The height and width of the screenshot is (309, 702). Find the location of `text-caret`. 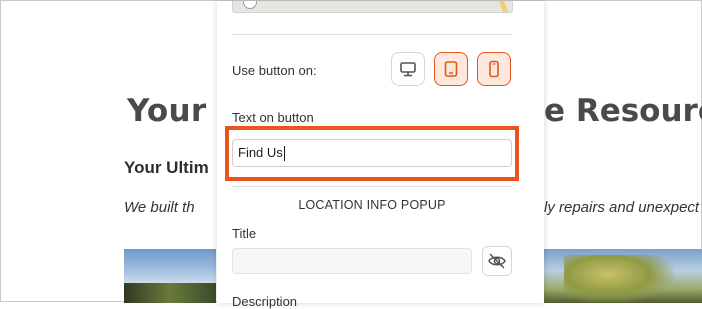

text-caret is located at coordinates (284, 154).